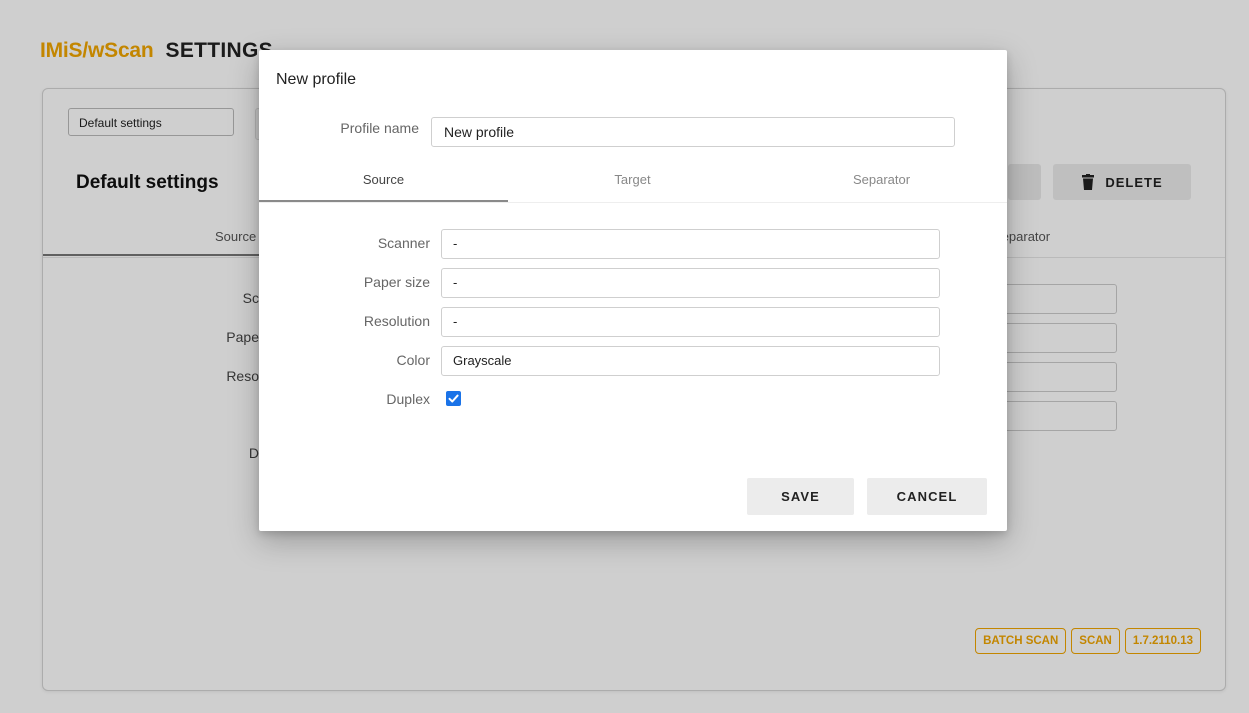 The image size is (1249, 713). I want to click on resolution-label: Resolution, so click(396, 321).